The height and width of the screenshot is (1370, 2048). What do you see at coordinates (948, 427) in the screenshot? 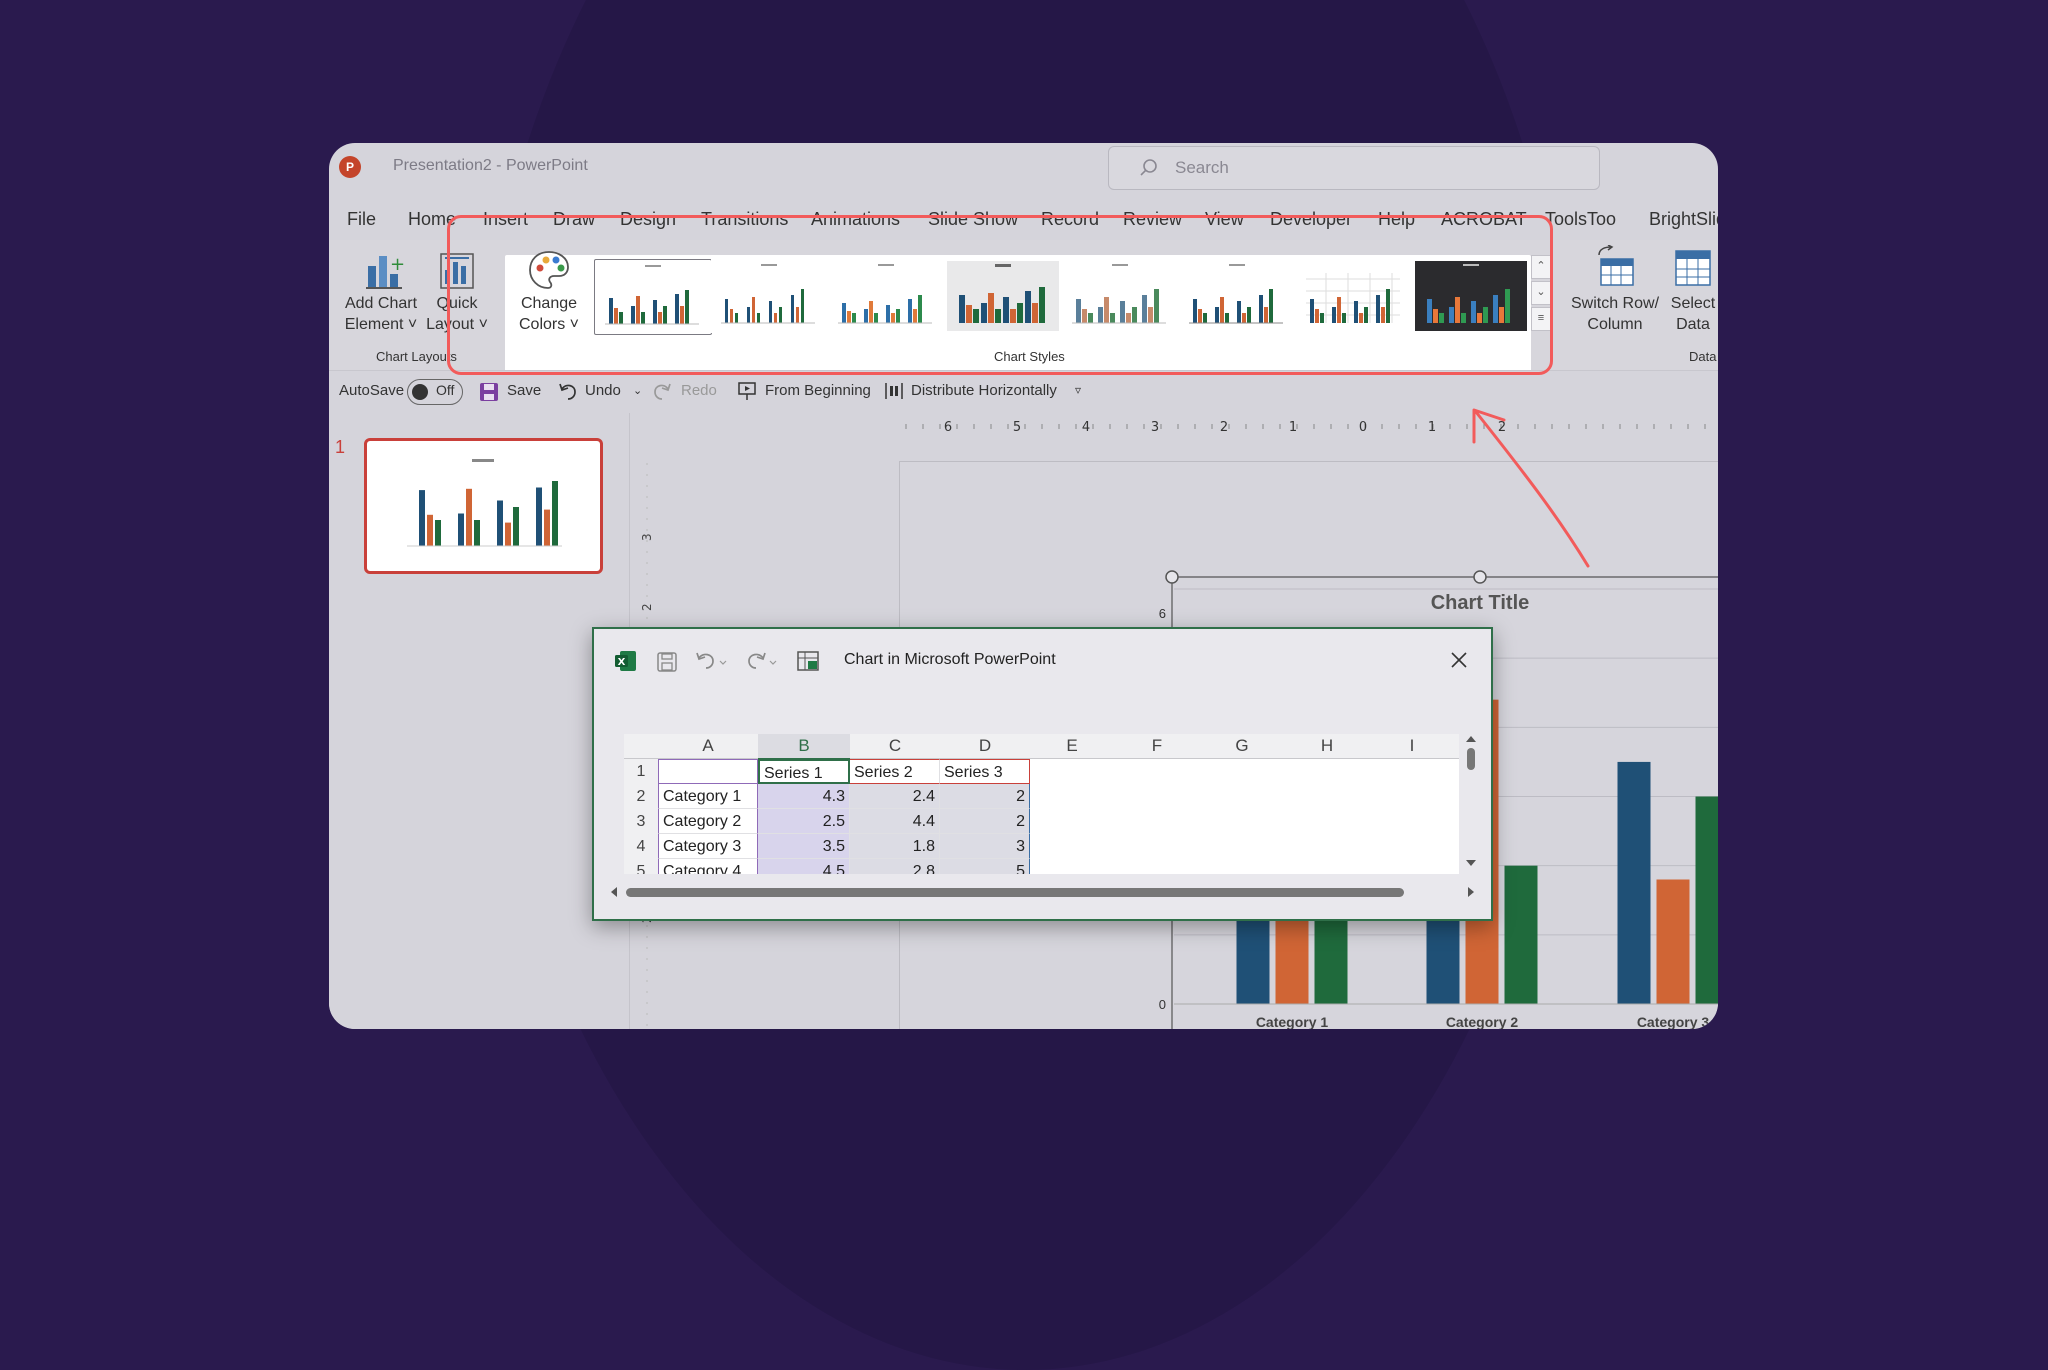
I see `ruler-label: 6` at bounding box center [948, 427].